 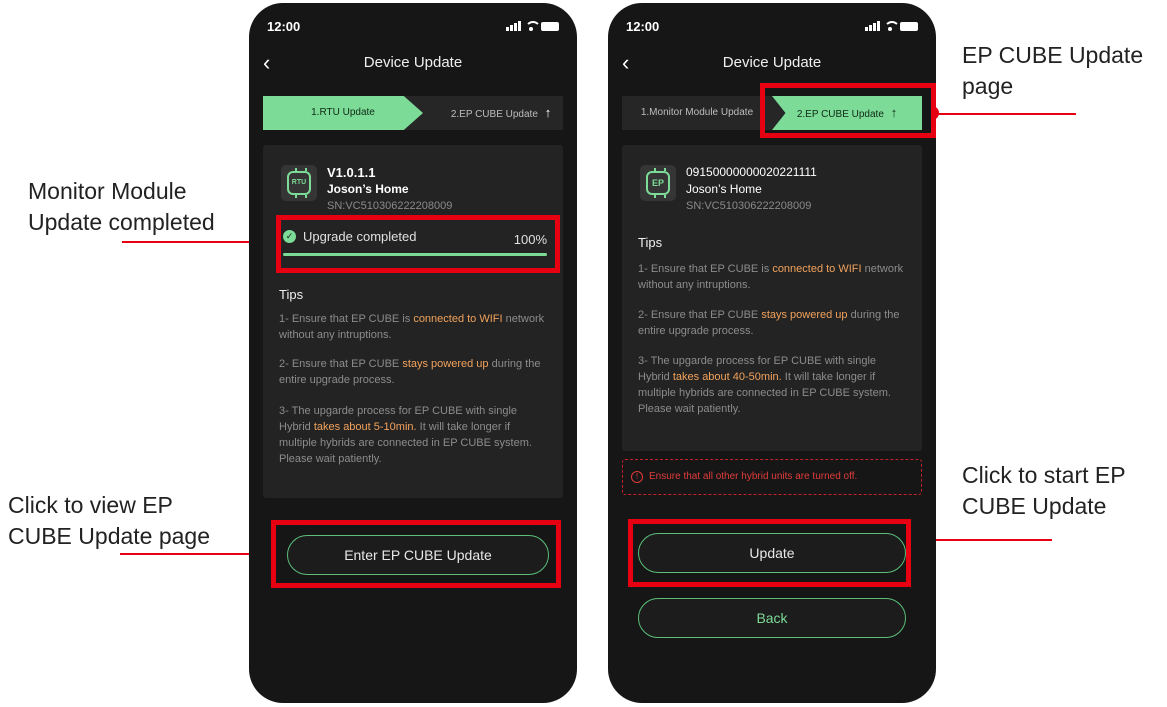 I want to click on chip-icon: RTU, so click(x=299, y=183).